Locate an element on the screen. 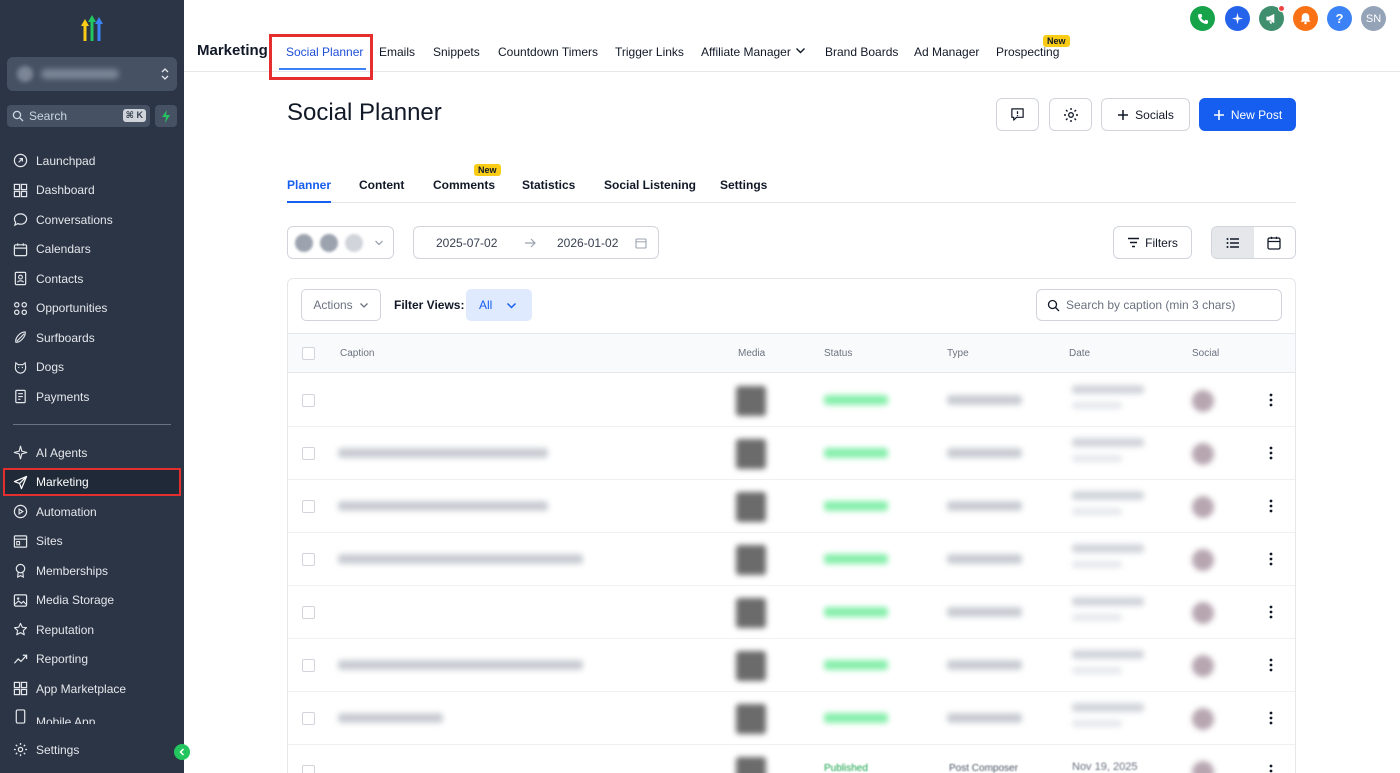  settings-button is located at coordinates (1070, 114).